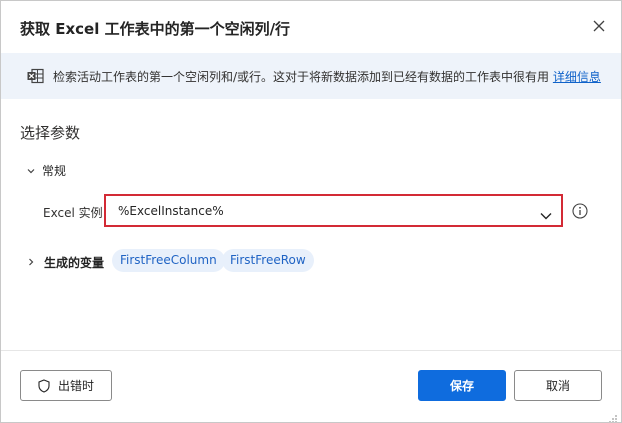 The image size is (622, 423). Describe the element at coordinates (580, 211) in the screenshot. I see `info-icon` at that location.